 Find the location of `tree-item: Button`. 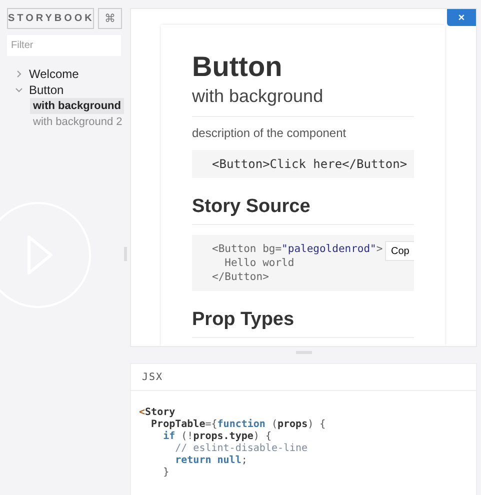

tree-item: Button is located at coordinates (46, 90).